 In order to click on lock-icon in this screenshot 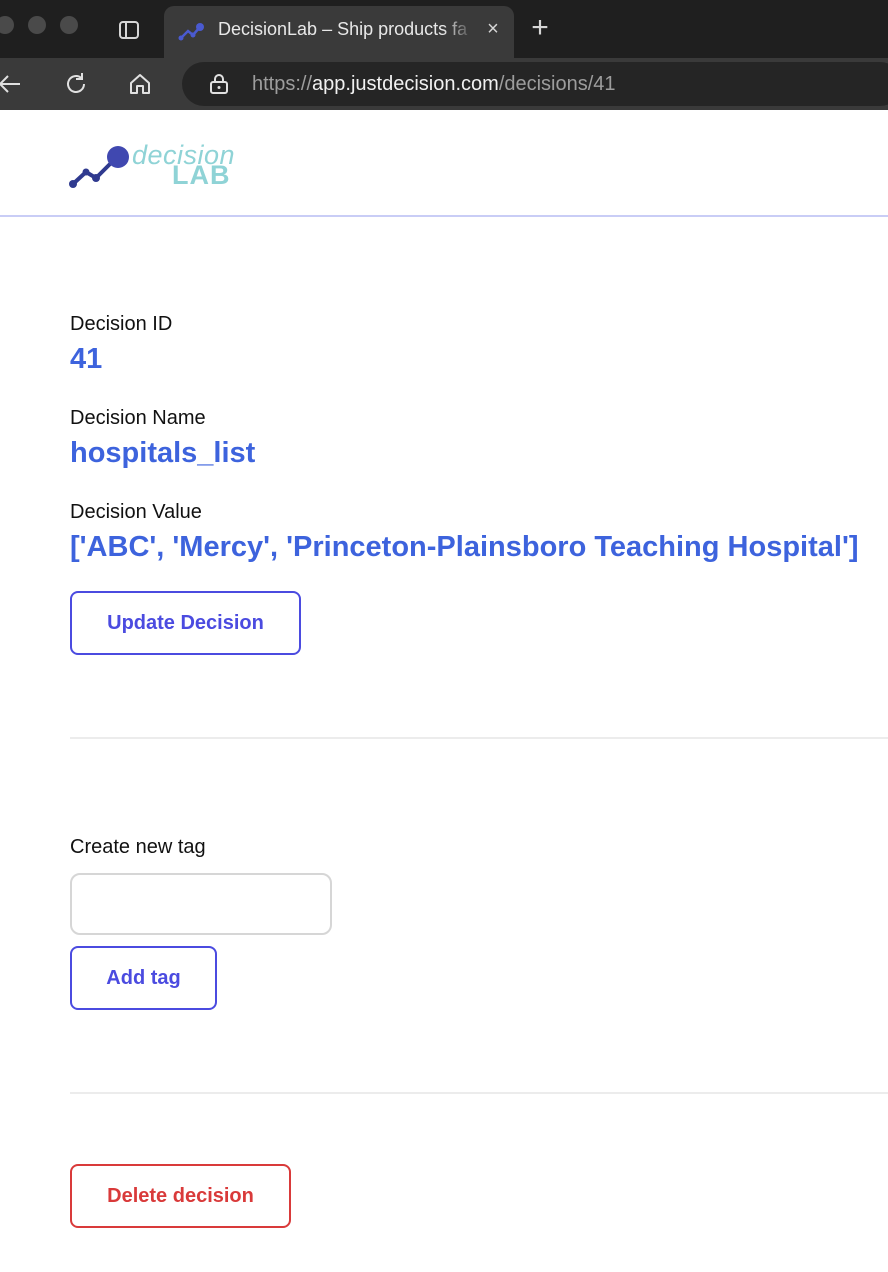, I will do `click(219, 84)`.